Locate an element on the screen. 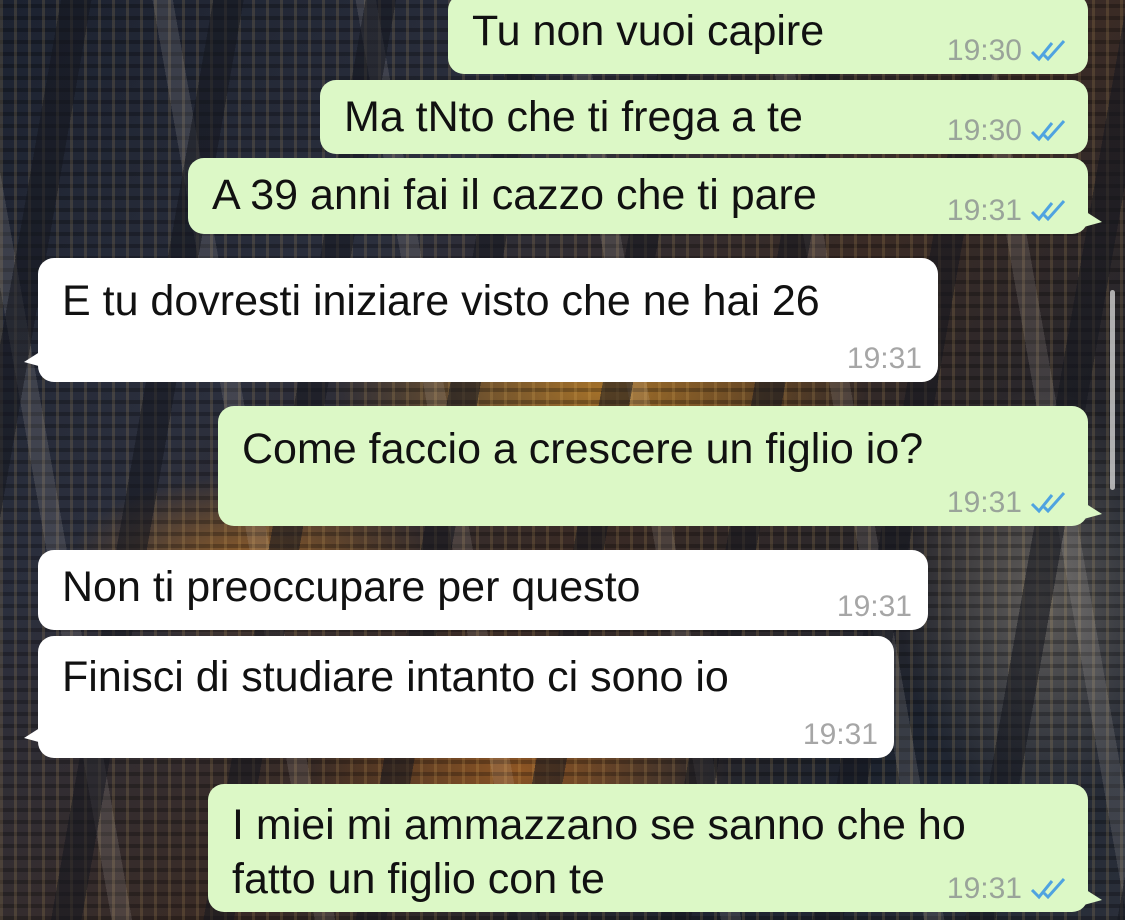 The height and width of the screenshot is (920, 1125). message-bubble-outgoing: A 39 anni fai il cazzo che ti pare 19:31 is located at coordinates (645, 196).